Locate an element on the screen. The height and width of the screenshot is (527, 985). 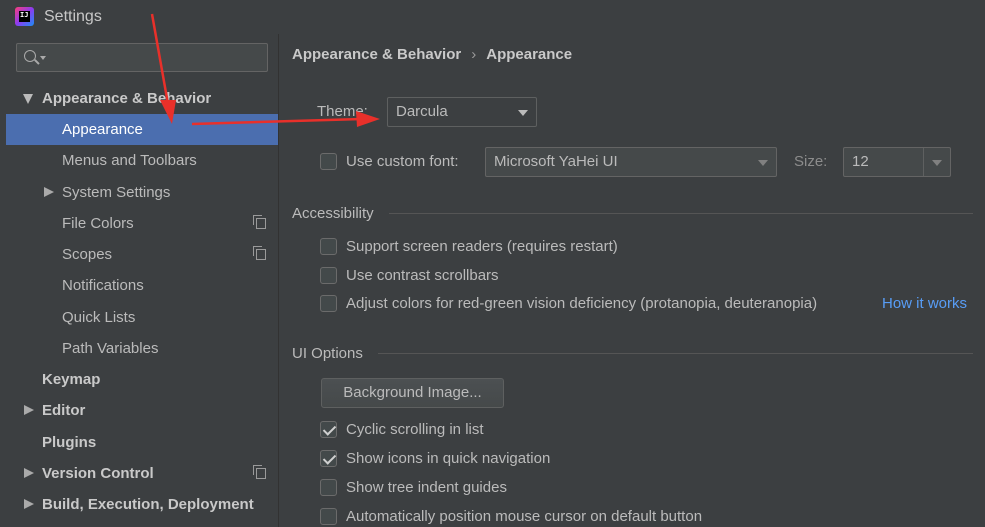
tree-indent-guides-label: Show tree indent guides is located at coordinates (426, 487).